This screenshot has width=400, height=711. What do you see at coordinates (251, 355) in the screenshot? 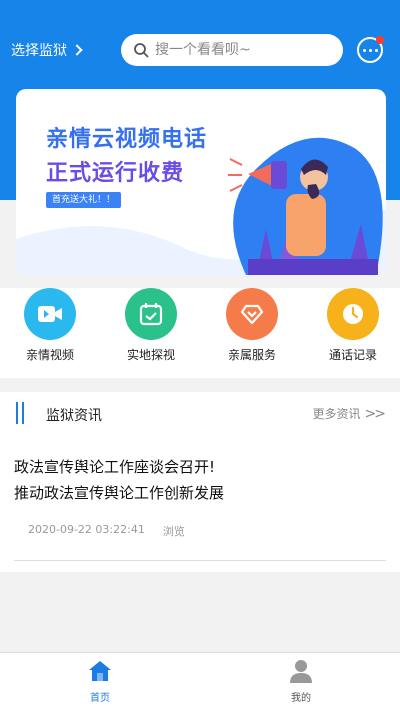
I see `quick-action-label: 亲属服务` at bounding box center [251, 355].